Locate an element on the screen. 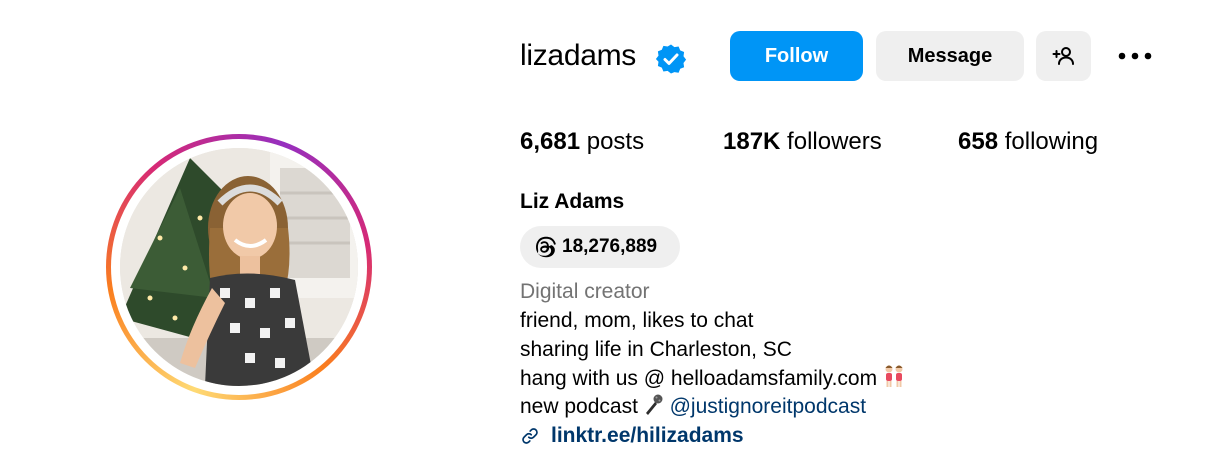  avatar is located at coordinates (239, 267).